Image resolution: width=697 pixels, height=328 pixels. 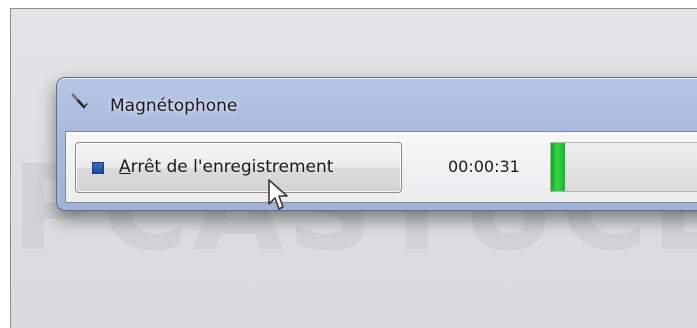 I want to click on audio-level-fill, so click(x=558, y=167).